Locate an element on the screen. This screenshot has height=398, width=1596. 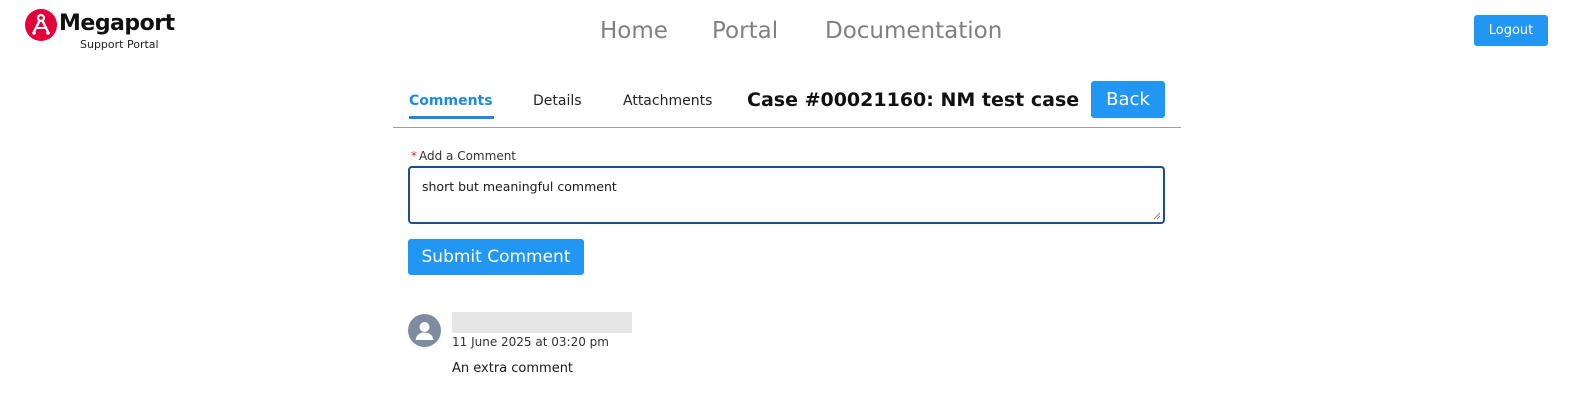
megaport-logo-icon is located at coordinates (41, 25).